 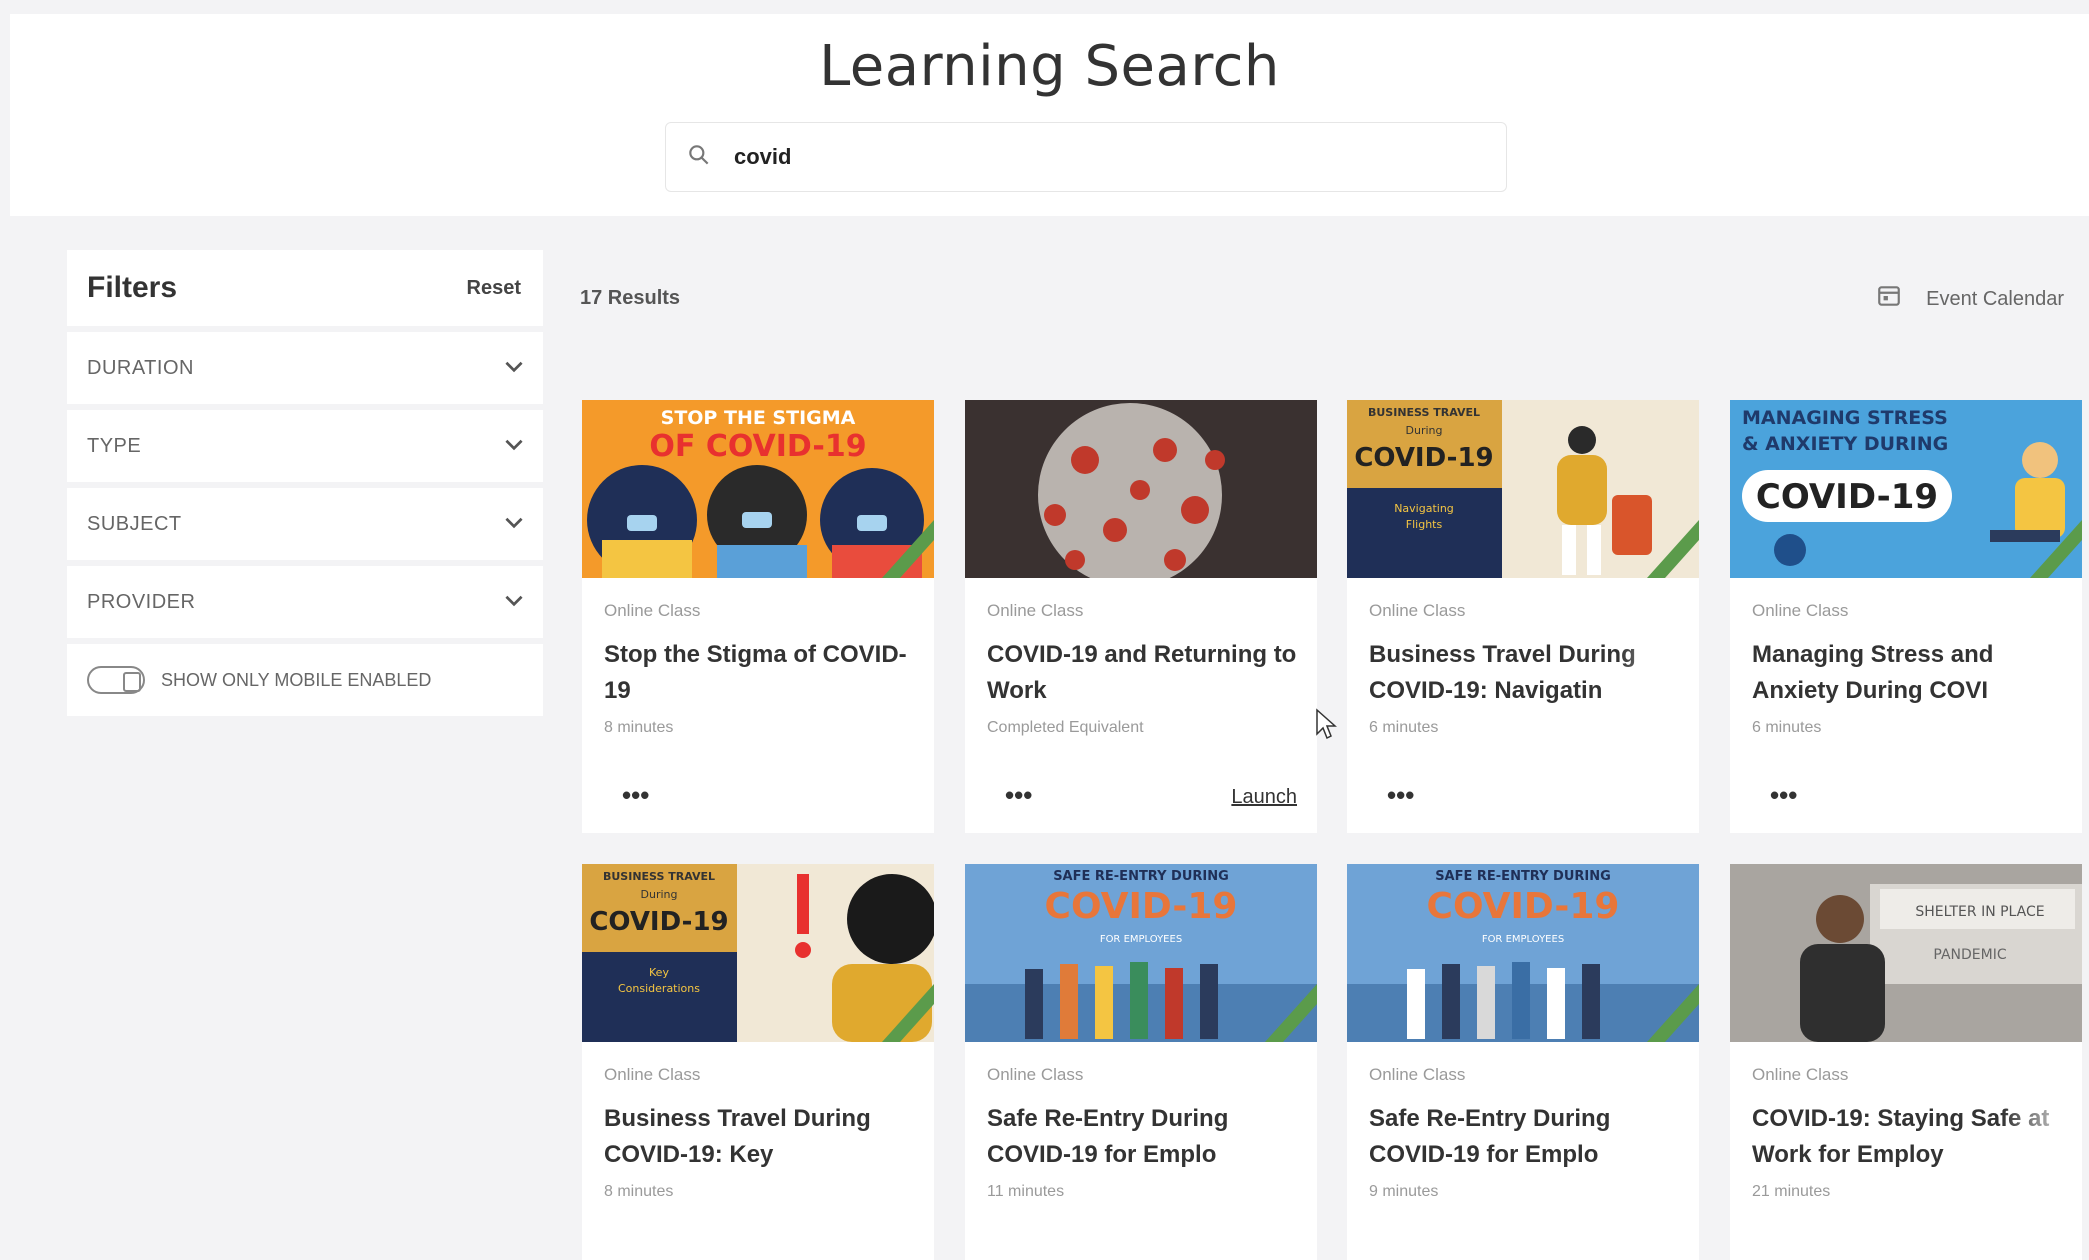 What do you see at coordinates (296, 679) in the screenshot?
I see `toggle-label: SHOW ONLY MOBILE ENABLED` at bounding box center [296, 679].